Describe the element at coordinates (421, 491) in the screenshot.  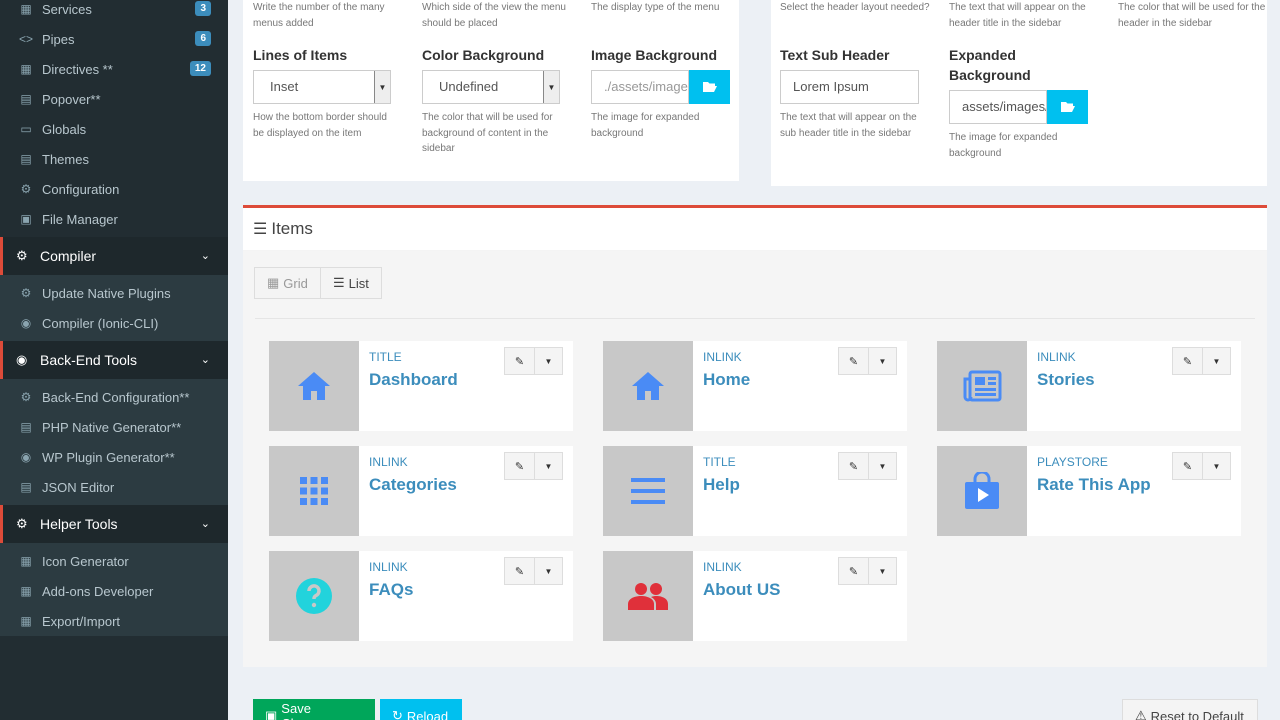
I see `item-card: INLINK Categories ✎ ▼` at that location.